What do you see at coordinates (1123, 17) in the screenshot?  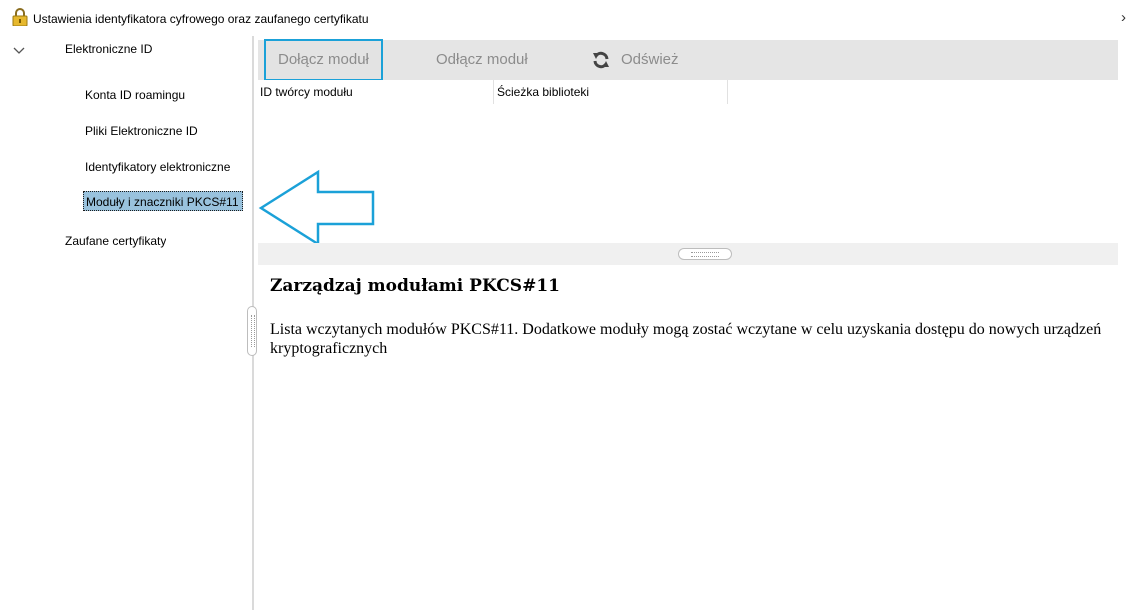 I see `more-chevron-icon: ›` at bounding box center [1123, 17].